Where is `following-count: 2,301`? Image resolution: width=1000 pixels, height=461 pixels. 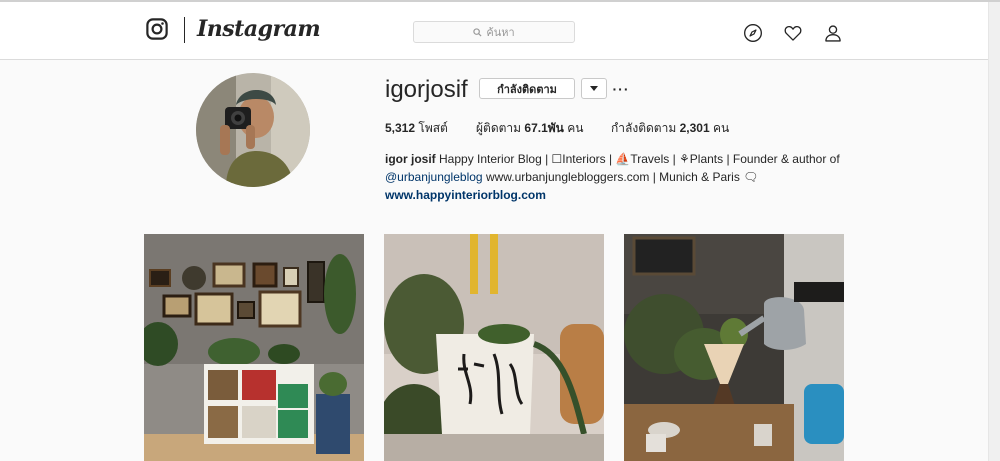 following-count: 2,301 is located at coordinates (694, 128).